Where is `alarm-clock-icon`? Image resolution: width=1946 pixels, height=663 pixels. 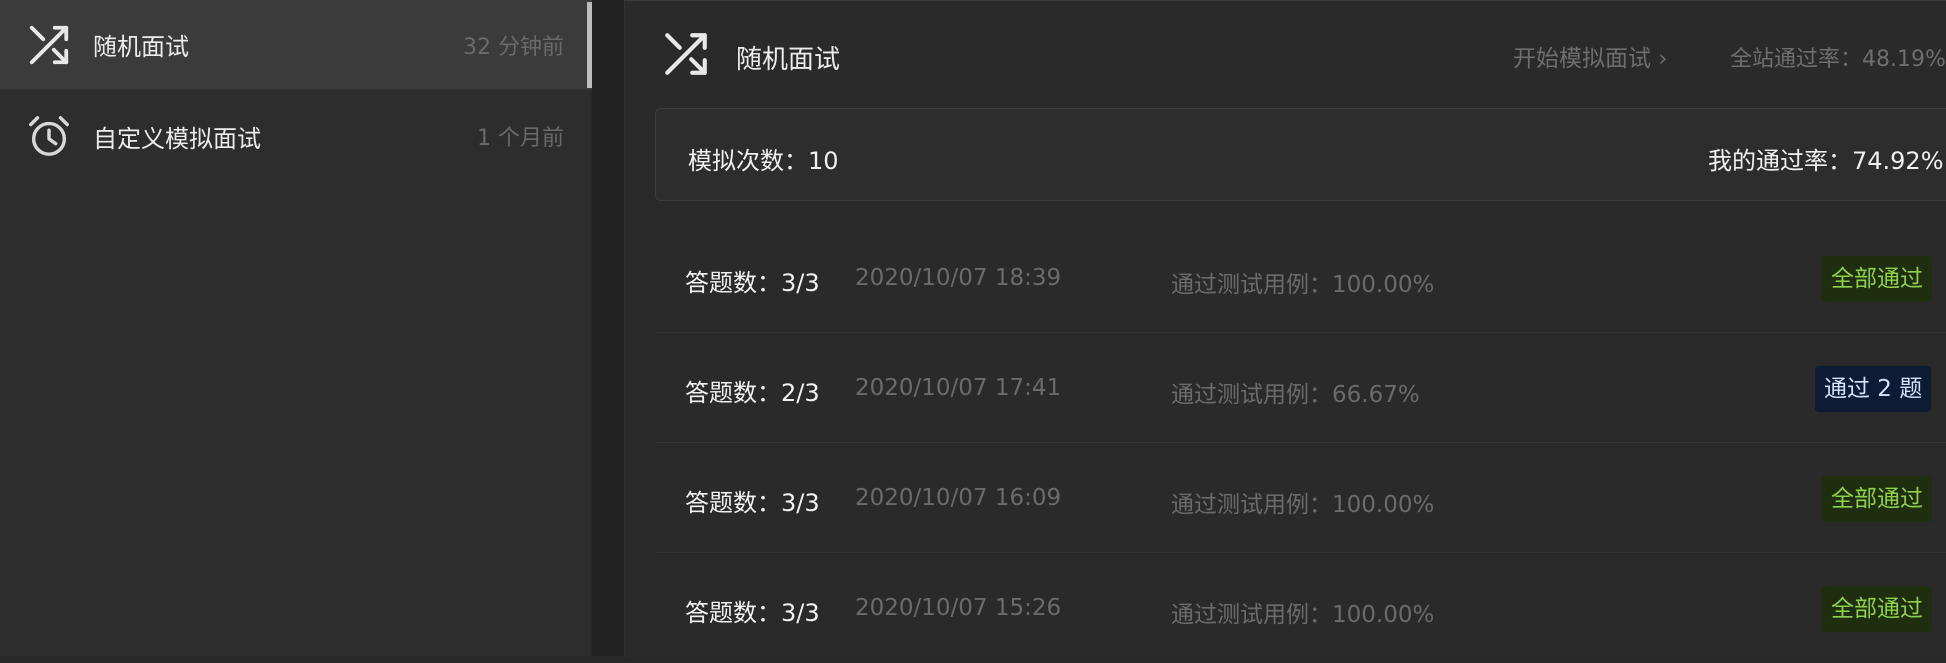 alarm-clock-icon is located at coordinates (49, 136).